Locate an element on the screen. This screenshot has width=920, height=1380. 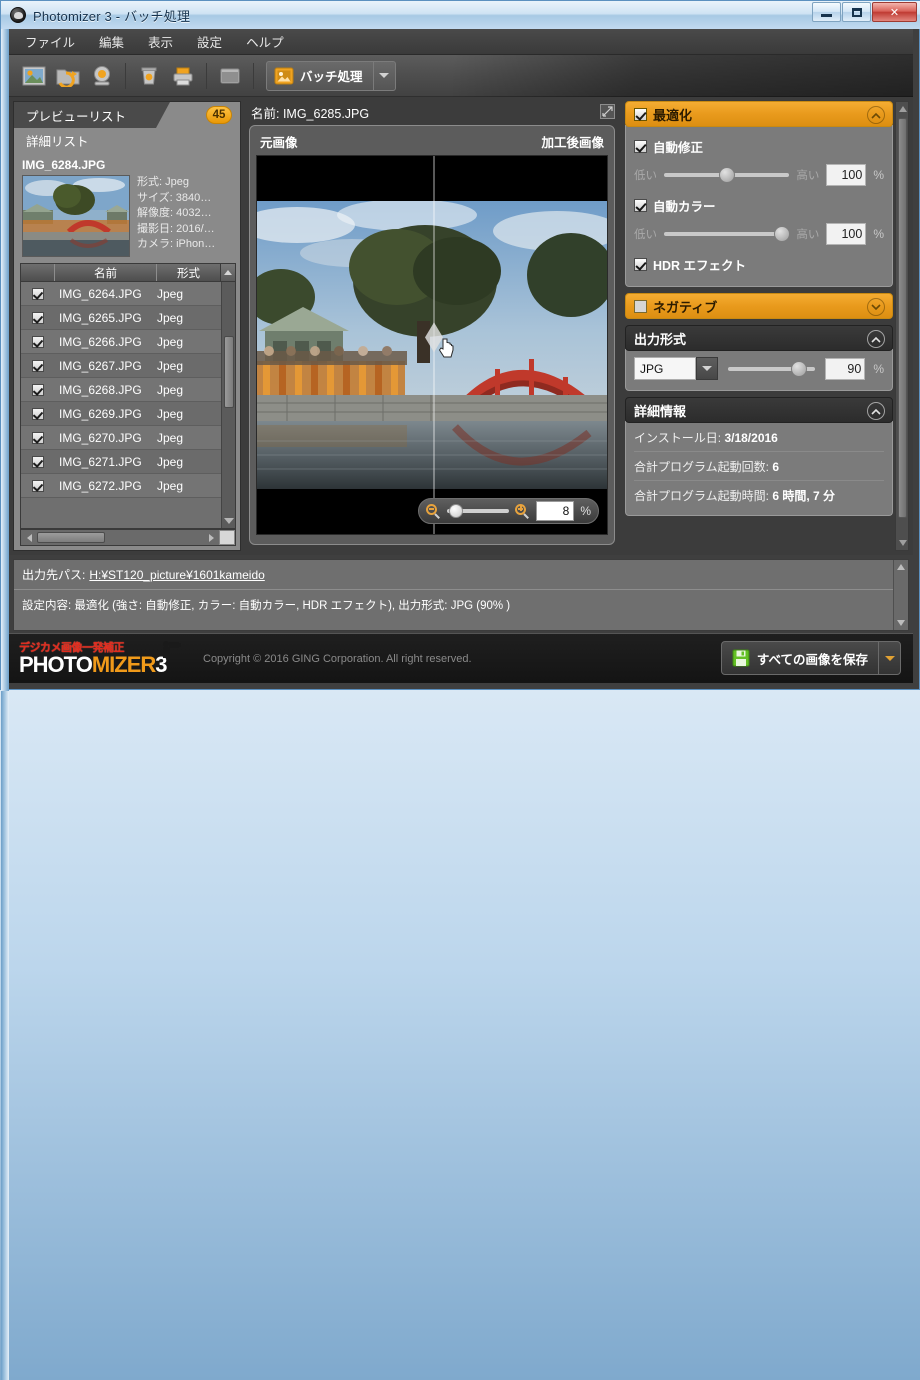
webcam-button is located at coordinates (102, 76).